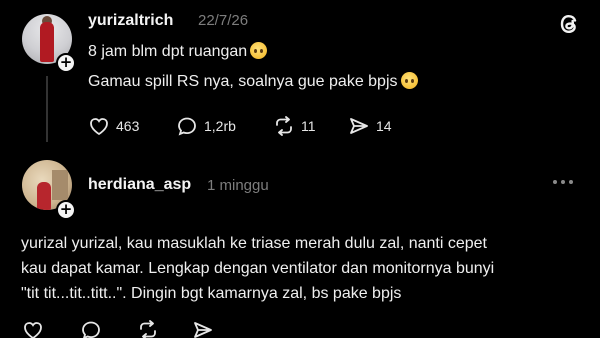 This screenshot has height=338, width=600. Describe the element at coordinates (168, 51) in the screenshot. I see `post-text: 8 jam blm dpt ruangan` at that location.